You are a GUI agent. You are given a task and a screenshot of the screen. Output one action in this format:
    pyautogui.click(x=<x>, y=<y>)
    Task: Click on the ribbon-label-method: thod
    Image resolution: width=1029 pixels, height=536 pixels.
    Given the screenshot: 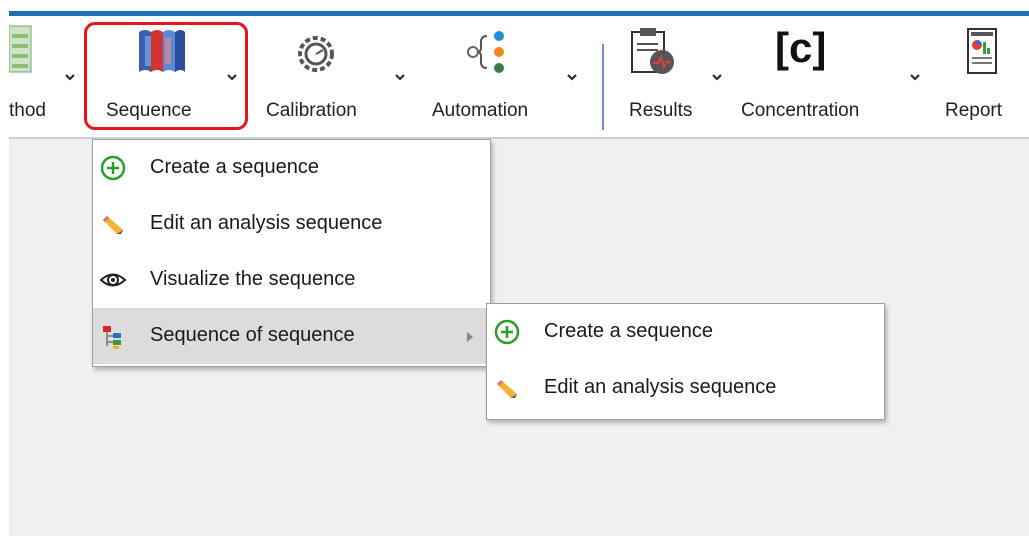 What is the action you would take?
    pyautogui.click(x=27, y=110)
    